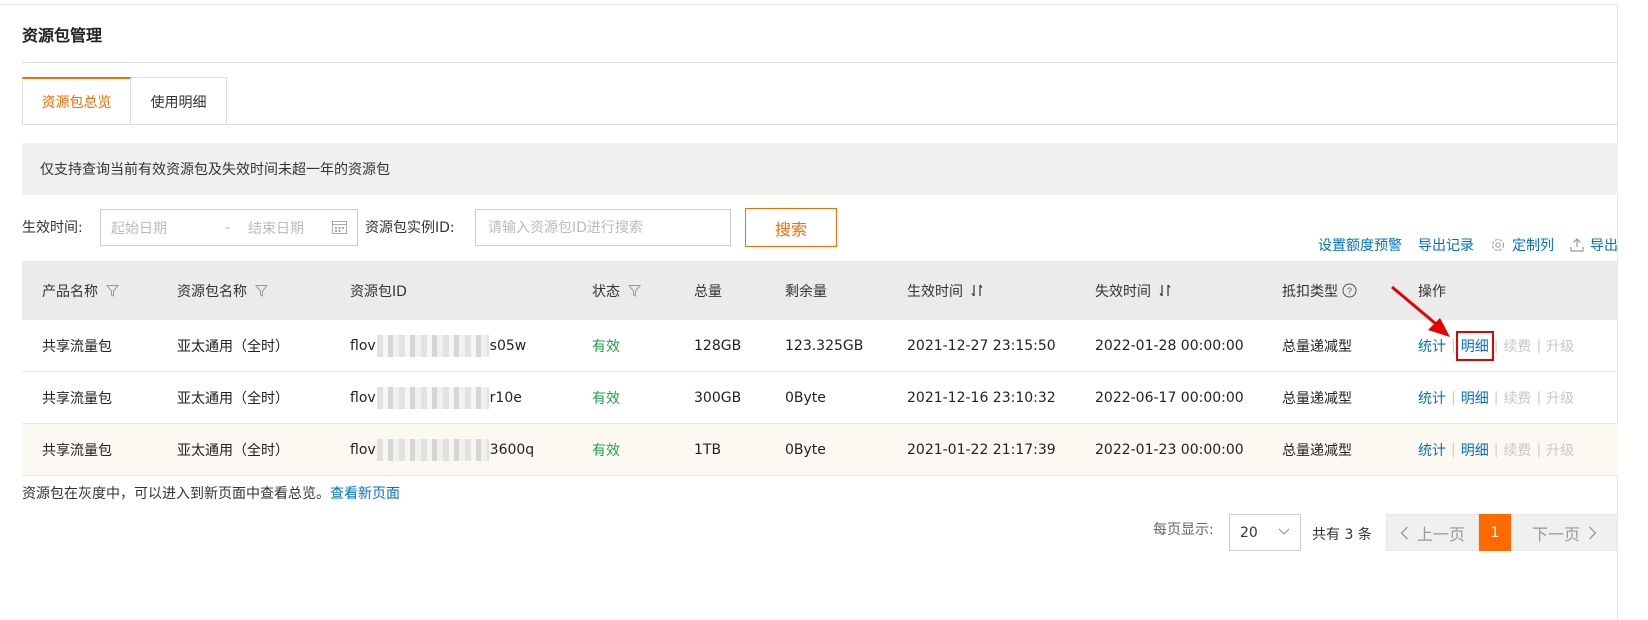 This screenshot has width=1648, height=620. I want to click on upload-icon, so click(1577, 245).